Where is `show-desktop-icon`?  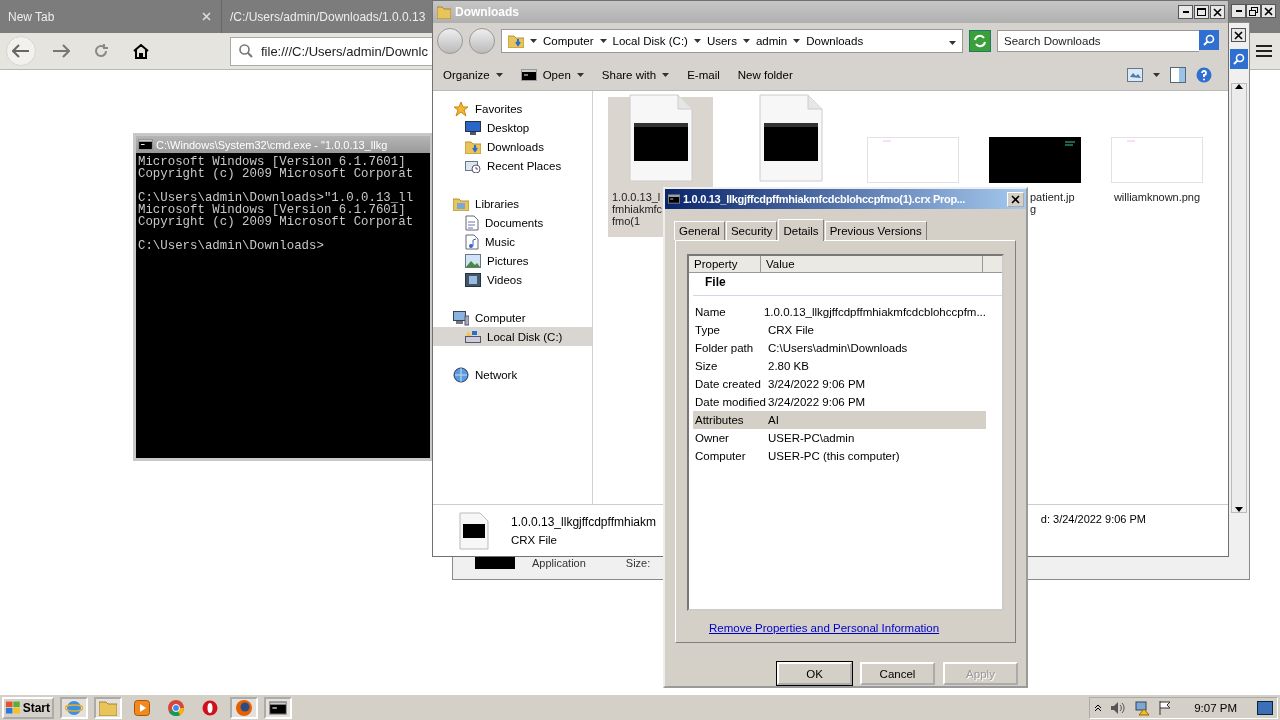
show-desktop-icon is located at coordinates (1265, 707).